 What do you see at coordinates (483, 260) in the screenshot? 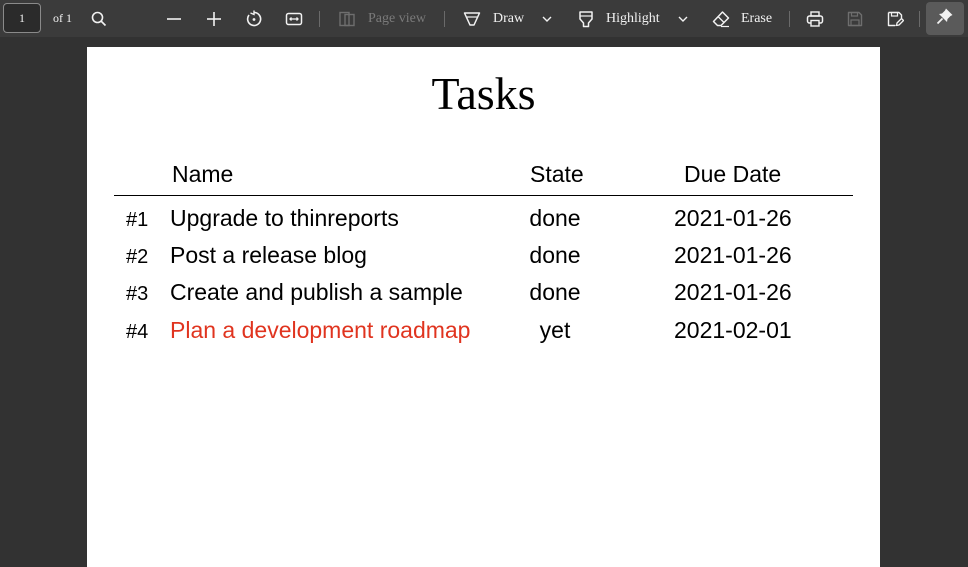
I see `task-row: #2 Post a release blog done 2021-01-26` at bounding box center [483, 260].